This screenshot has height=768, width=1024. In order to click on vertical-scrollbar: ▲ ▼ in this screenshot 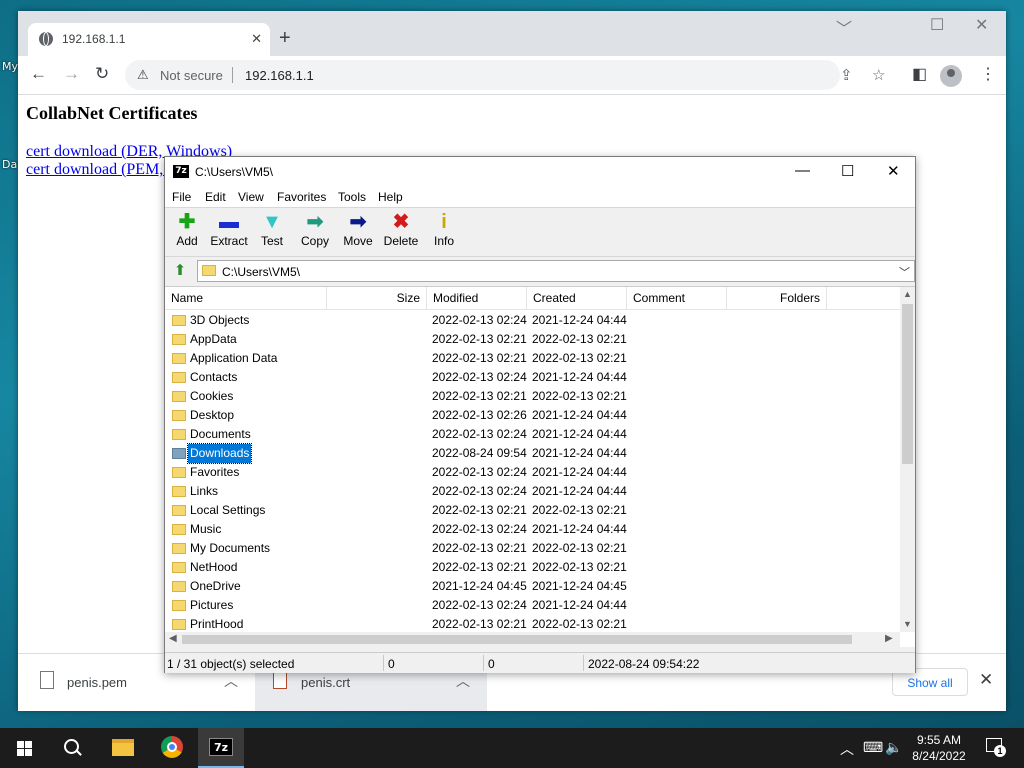, I will do `click(907, 459)`.